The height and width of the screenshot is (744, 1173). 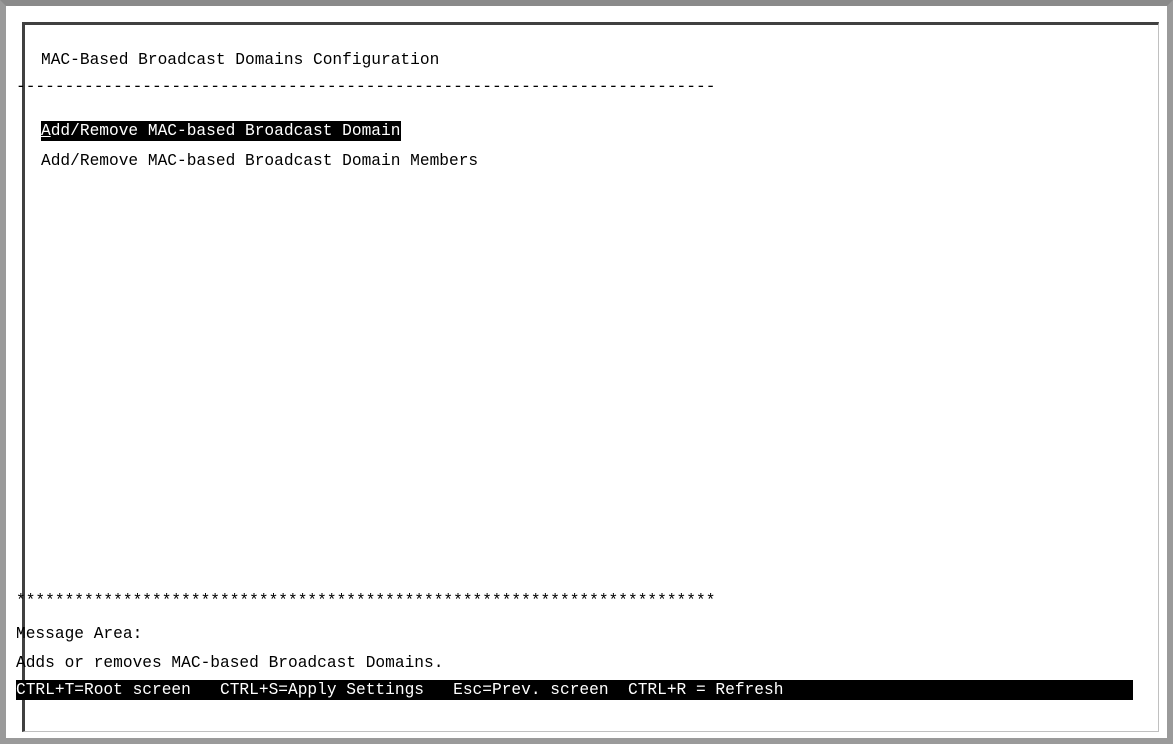 I want to click on menu-item-label-rest: dd/Remove MAC-based Broadcast Domain, so click(x=225, y=131).